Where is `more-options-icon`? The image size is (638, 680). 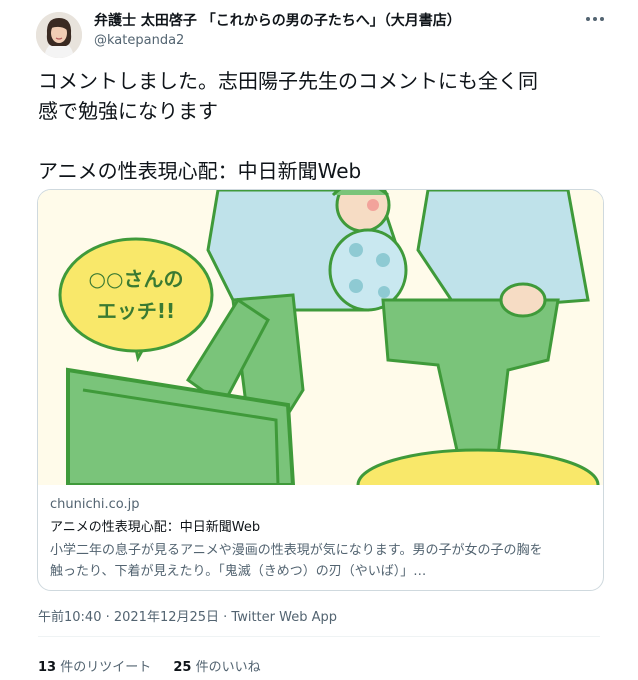 more-options-icon is located at coordinates (595, 19).